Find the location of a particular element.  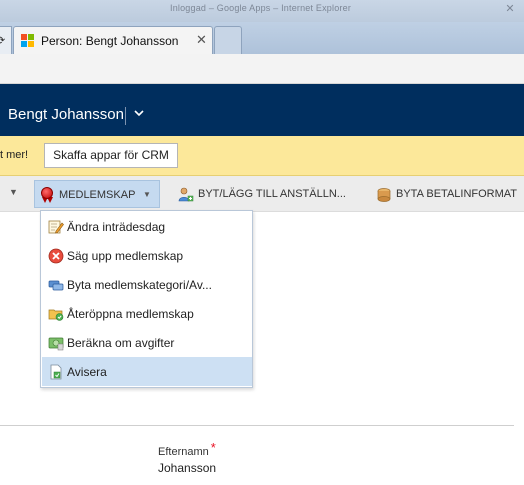

browser-tab-active: Person: Bengt Johansson ✕ is located at coordinates (113, 40).